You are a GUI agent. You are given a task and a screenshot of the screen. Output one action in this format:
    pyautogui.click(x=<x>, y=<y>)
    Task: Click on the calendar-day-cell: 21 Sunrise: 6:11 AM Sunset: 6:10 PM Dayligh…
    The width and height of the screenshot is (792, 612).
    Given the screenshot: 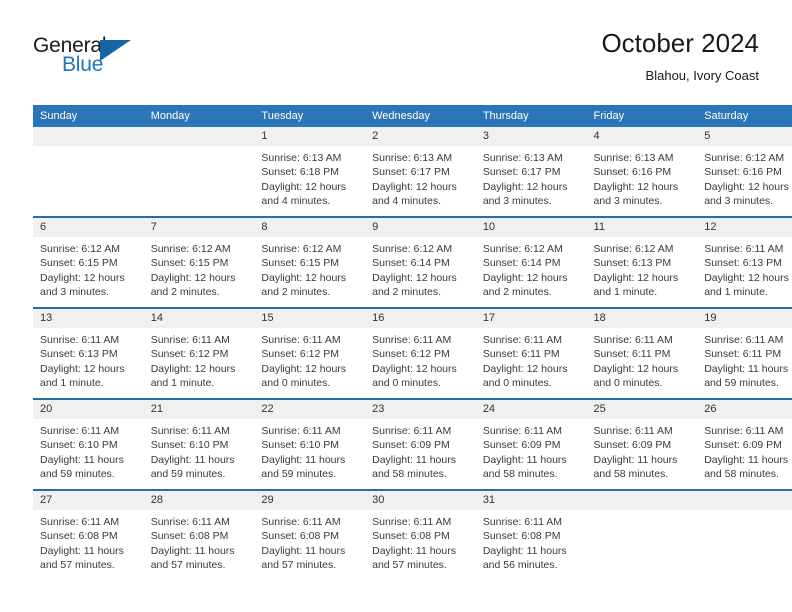 What is the action you would take?
    pyautogui.click(x=199, y=444)
    